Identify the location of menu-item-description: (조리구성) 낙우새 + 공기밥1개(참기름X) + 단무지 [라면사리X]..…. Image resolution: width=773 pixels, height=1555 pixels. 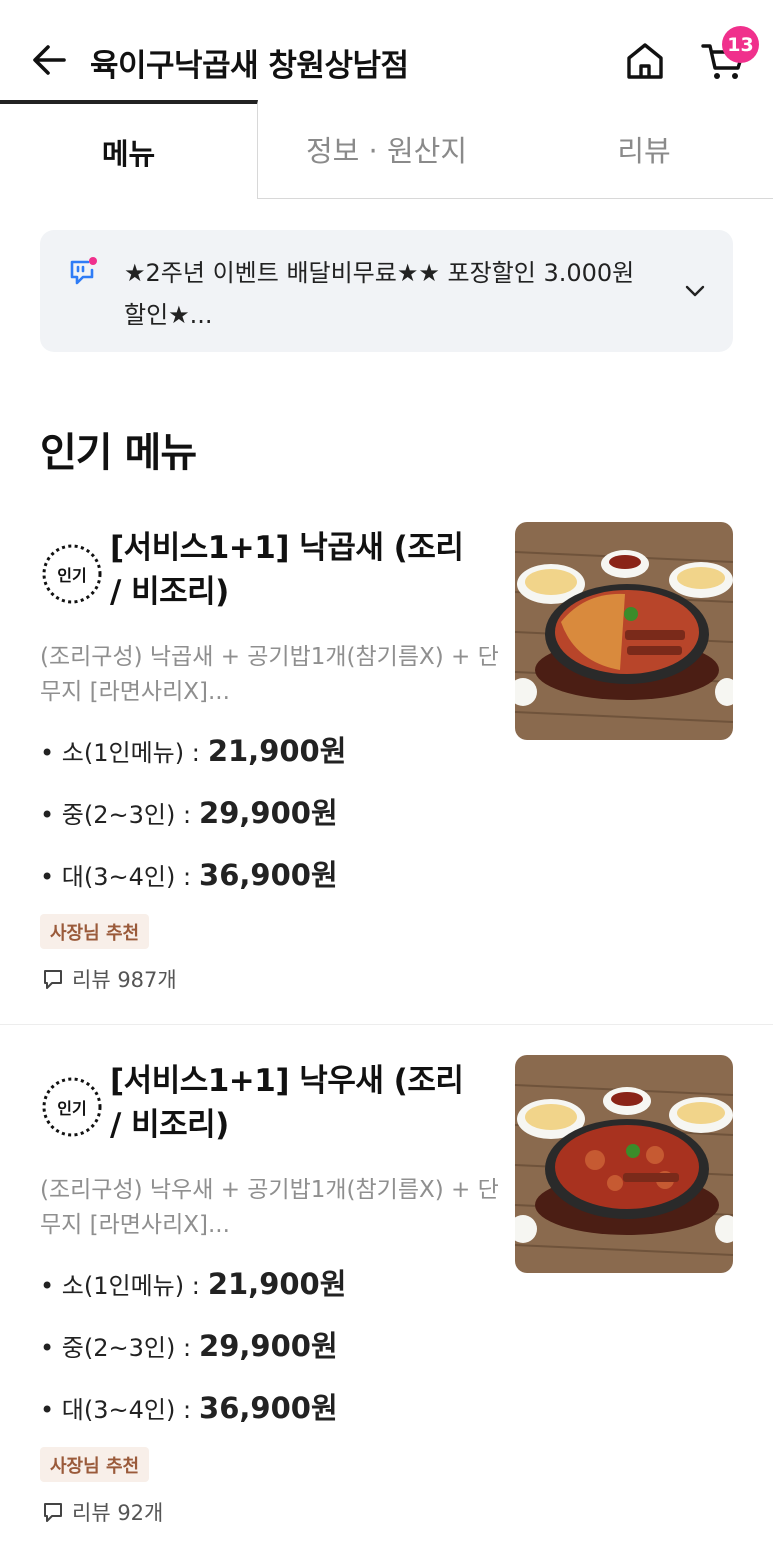
(269, 1207).